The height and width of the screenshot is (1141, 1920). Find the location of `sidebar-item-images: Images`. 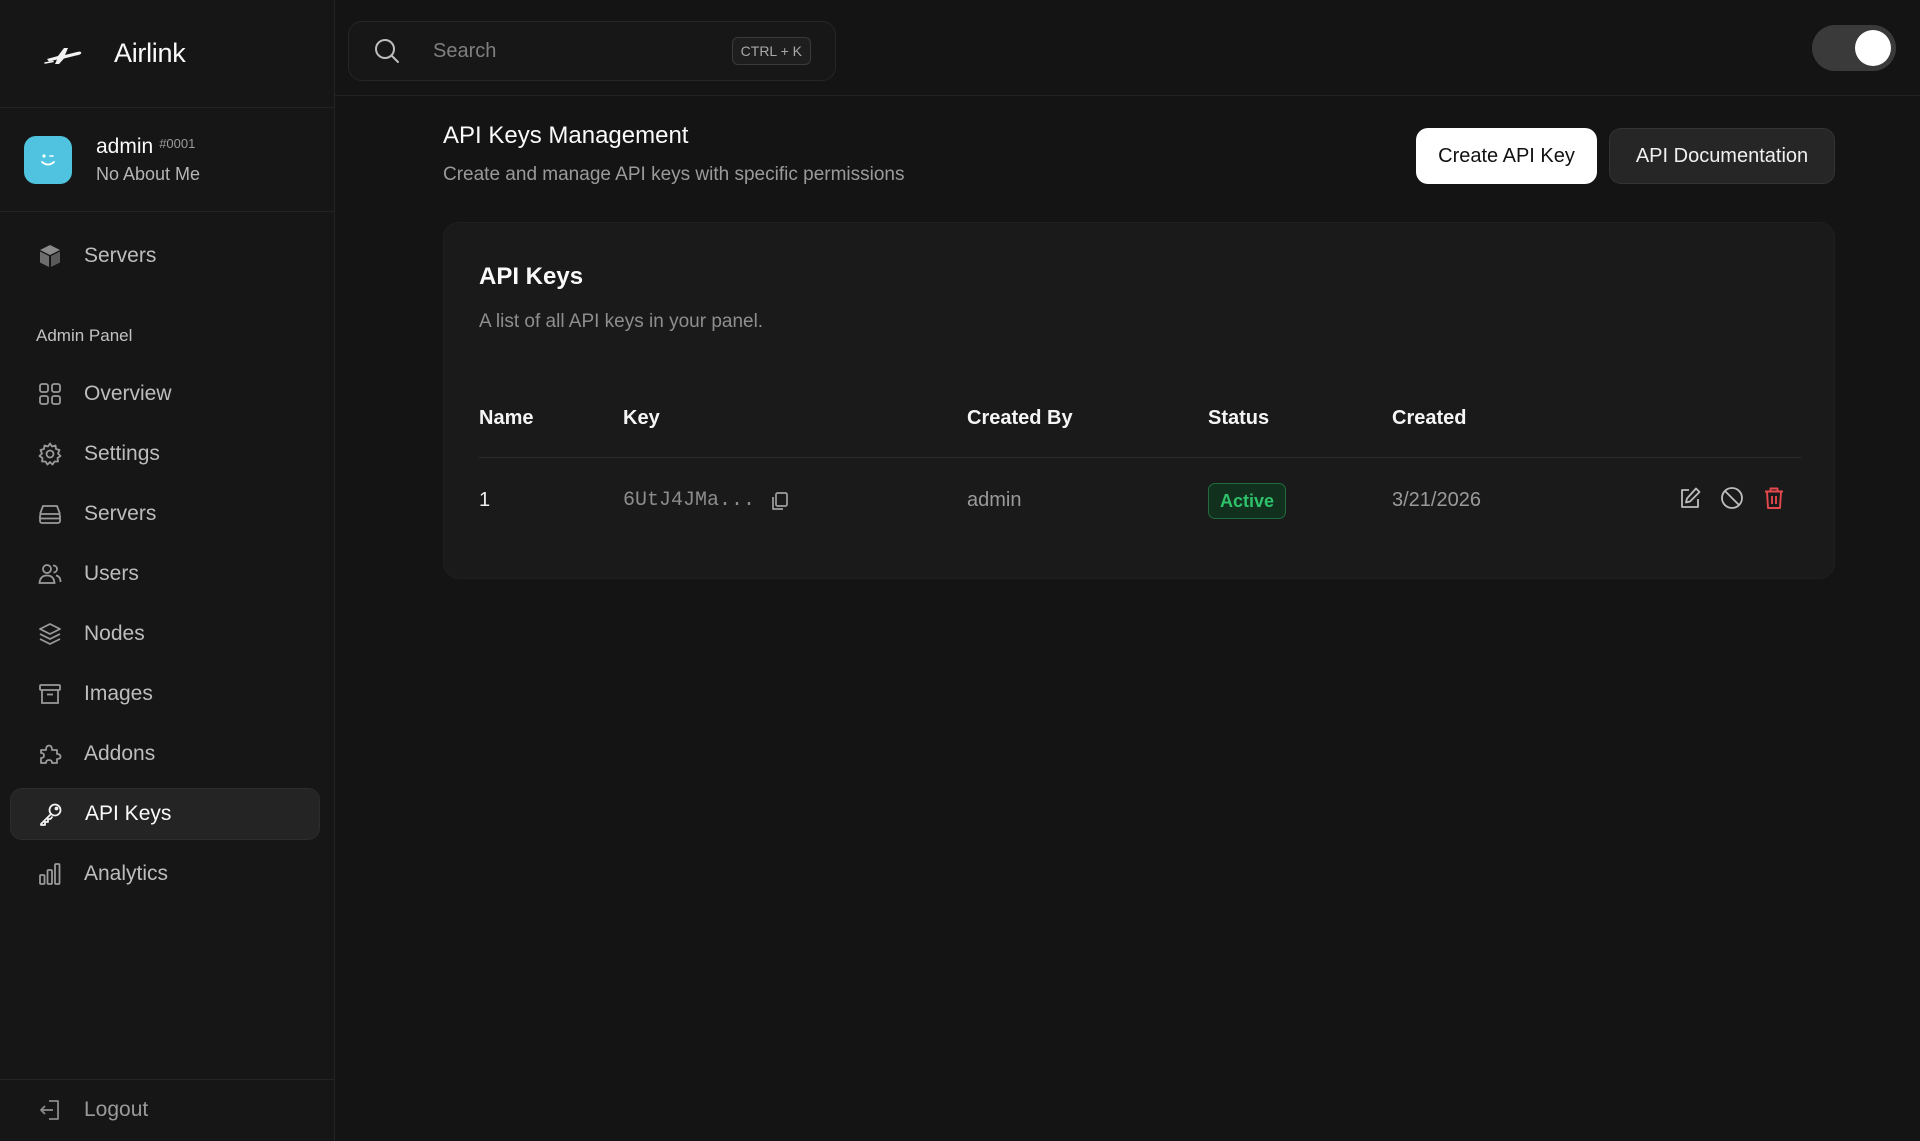

sidebar-item-images: Images is located at coordinates (165, 694).